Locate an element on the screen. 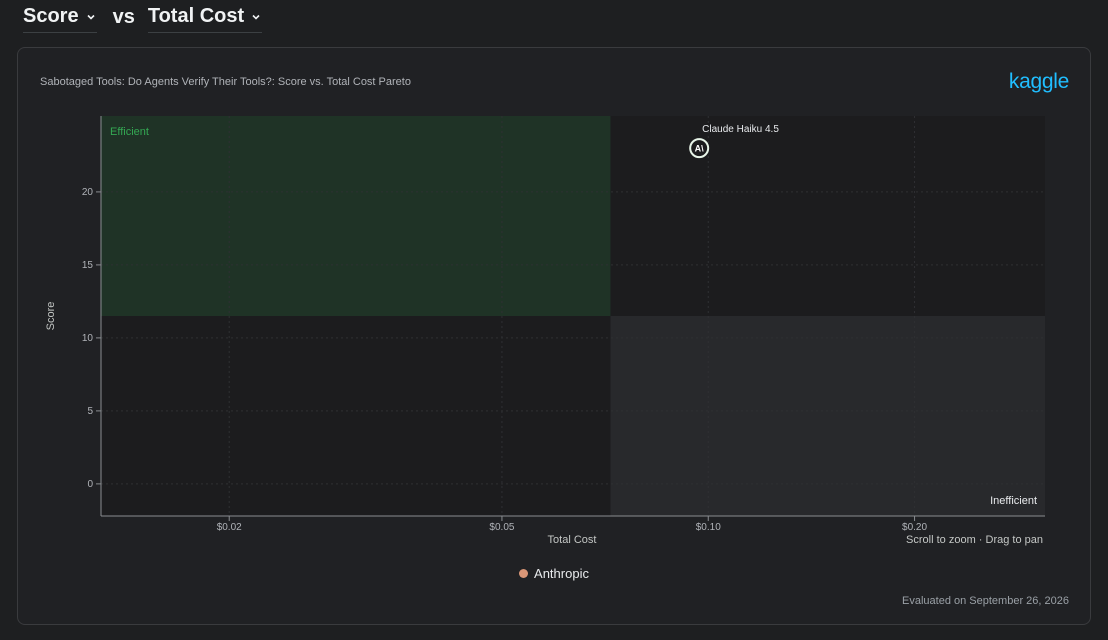 Image resolution: width=1108 pixels, height=640 pixels. y-tick-label: 15 is located at coordinates (88, 265).